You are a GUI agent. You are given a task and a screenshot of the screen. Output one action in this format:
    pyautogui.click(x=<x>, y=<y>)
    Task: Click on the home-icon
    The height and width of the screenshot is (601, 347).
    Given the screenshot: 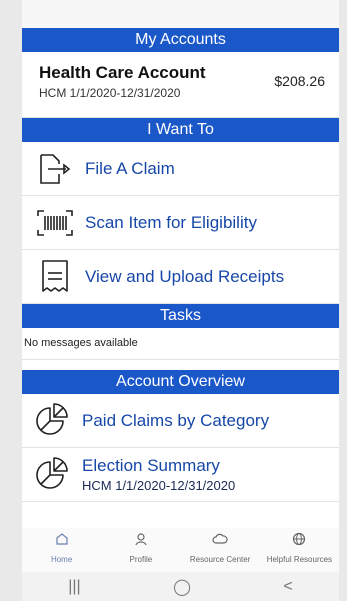 What is the action you would take?
    pyautogui.click(x=62, y=541)
    